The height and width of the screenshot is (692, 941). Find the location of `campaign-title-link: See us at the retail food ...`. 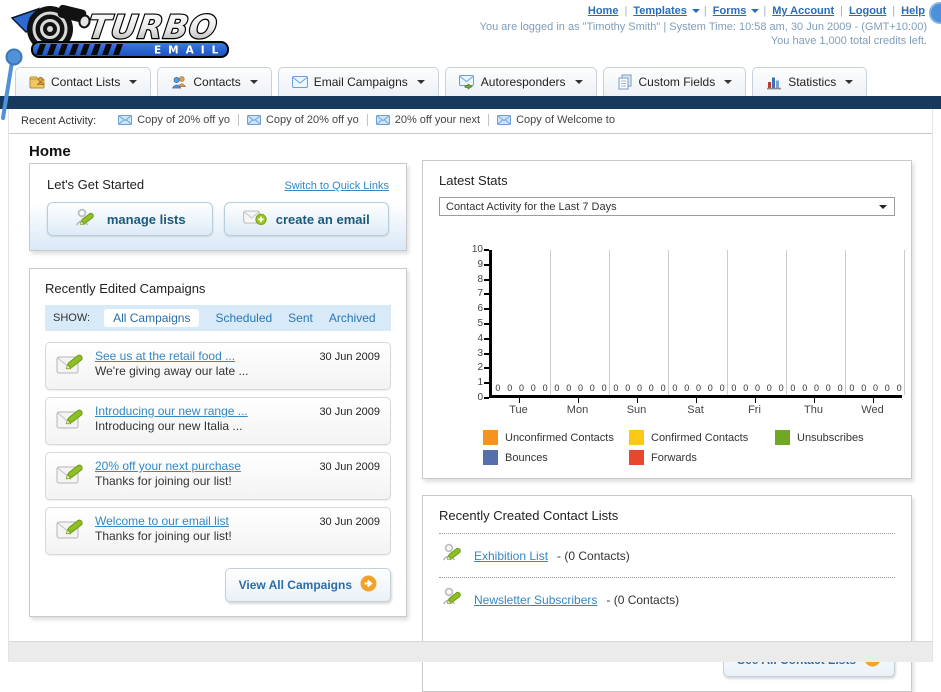

campaign-title-link: See us at the retail food ... is located at coordinates (202, 356).